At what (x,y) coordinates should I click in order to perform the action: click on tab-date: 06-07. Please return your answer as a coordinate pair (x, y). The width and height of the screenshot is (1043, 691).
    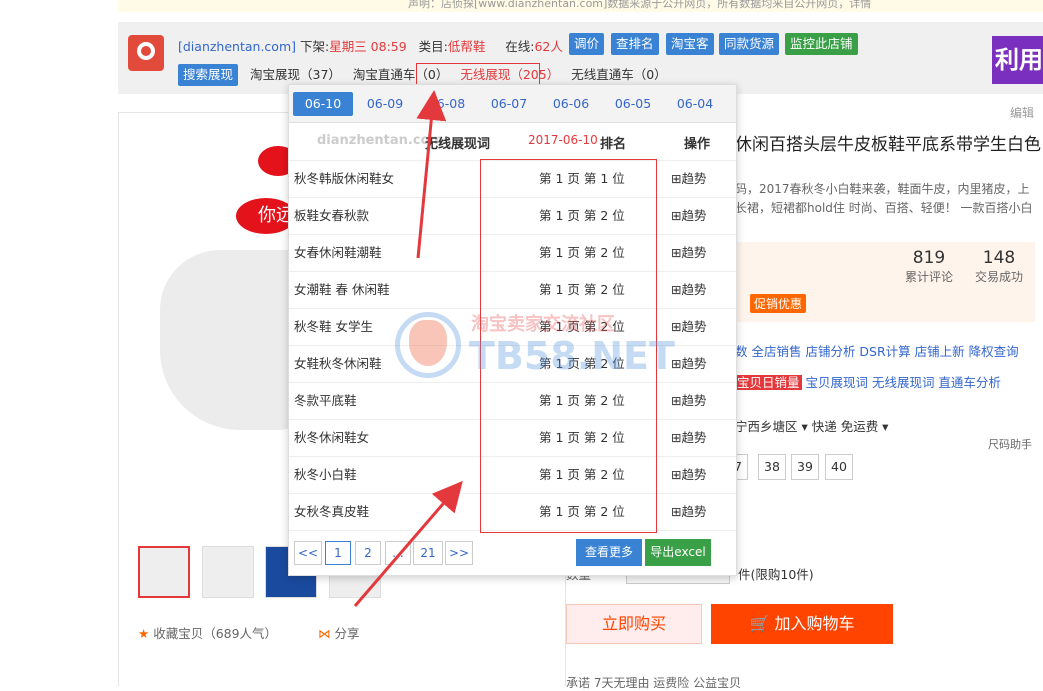
    Looking at the image, I should click on (509, 104).